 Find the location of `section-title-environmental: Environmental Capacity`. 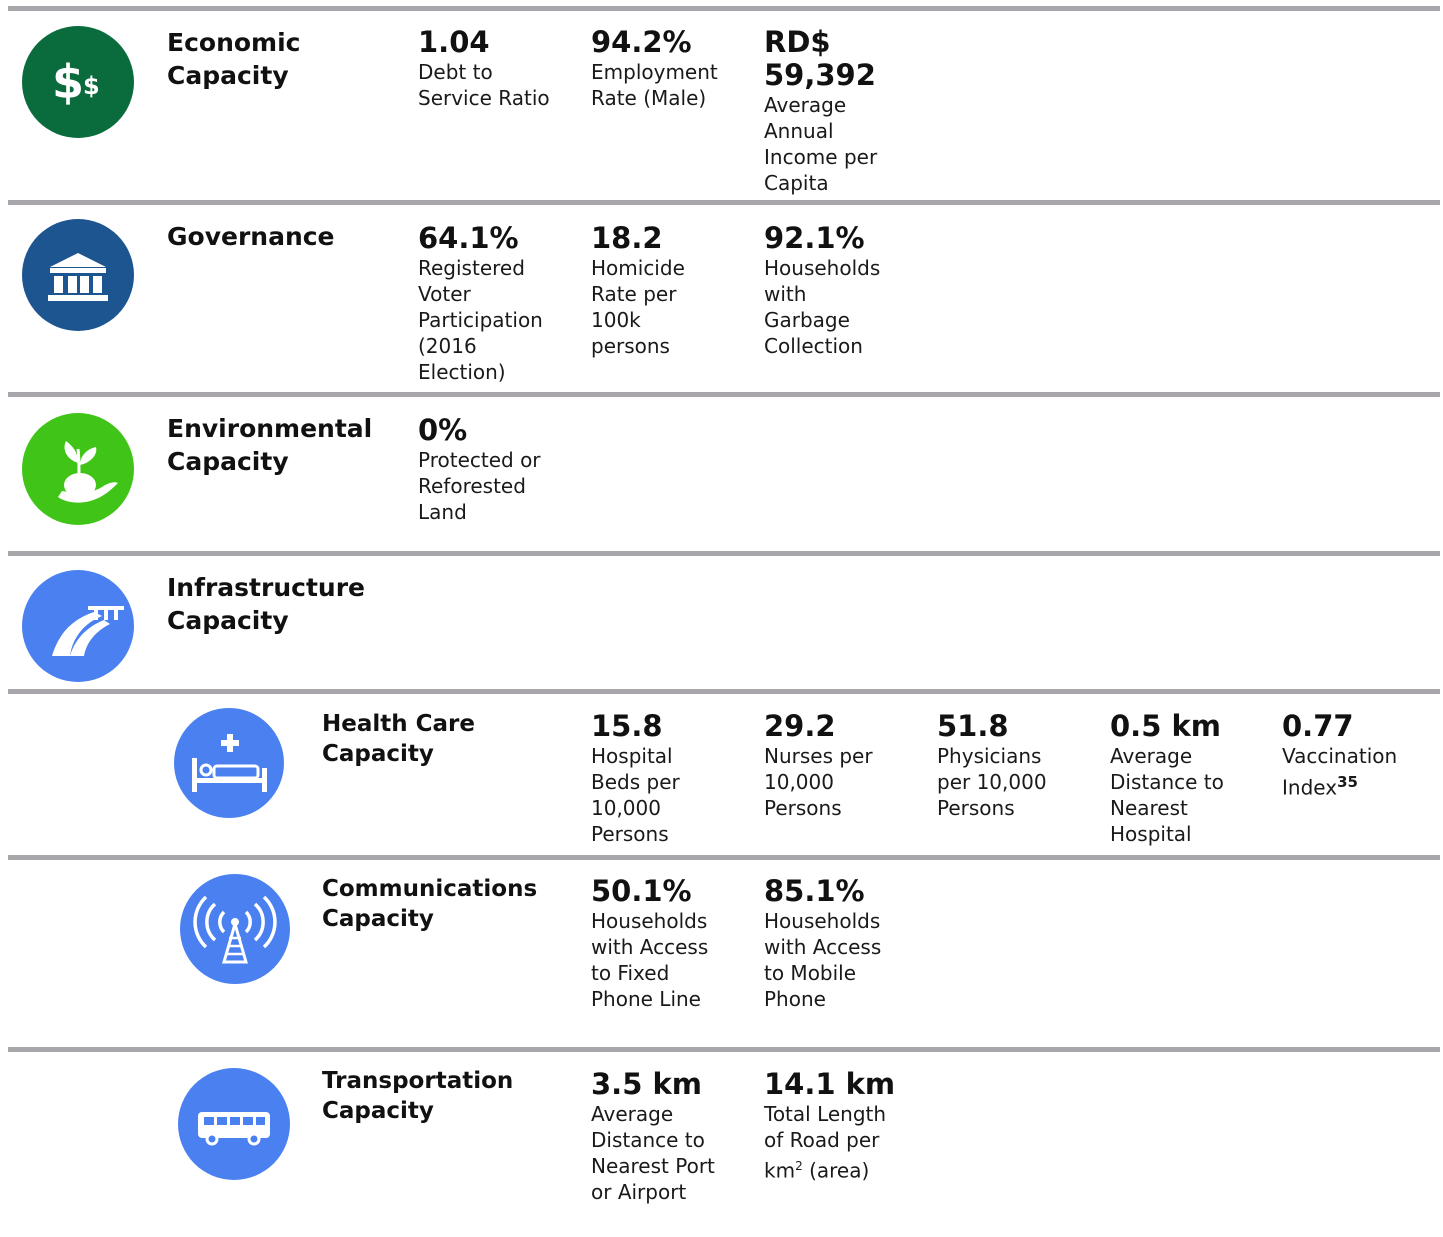

section-title-environmental: Environmental Capacity is located at coordinates (270, 445).